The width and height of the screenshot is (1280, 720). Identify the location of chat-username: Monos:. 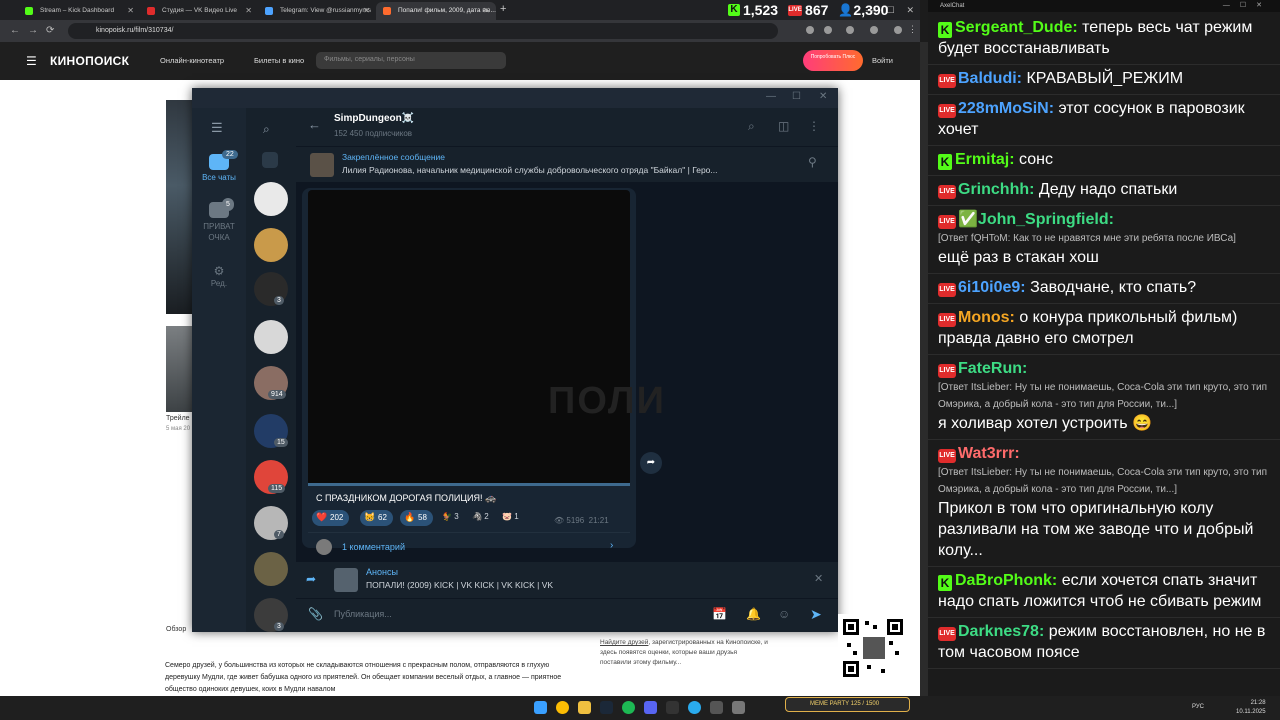
(986, 317).